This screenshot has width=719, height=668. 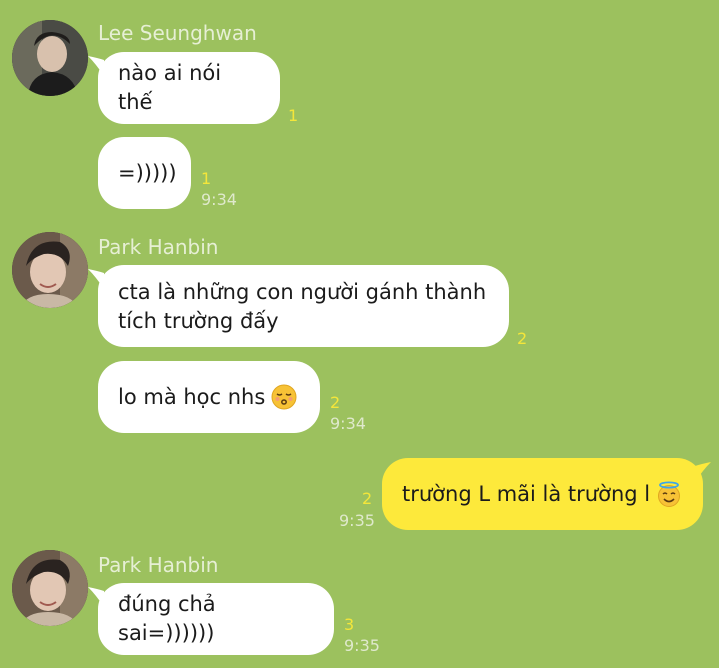 I want to click on sender-name: Lee Seunghwan, so click(x=177, y=33).